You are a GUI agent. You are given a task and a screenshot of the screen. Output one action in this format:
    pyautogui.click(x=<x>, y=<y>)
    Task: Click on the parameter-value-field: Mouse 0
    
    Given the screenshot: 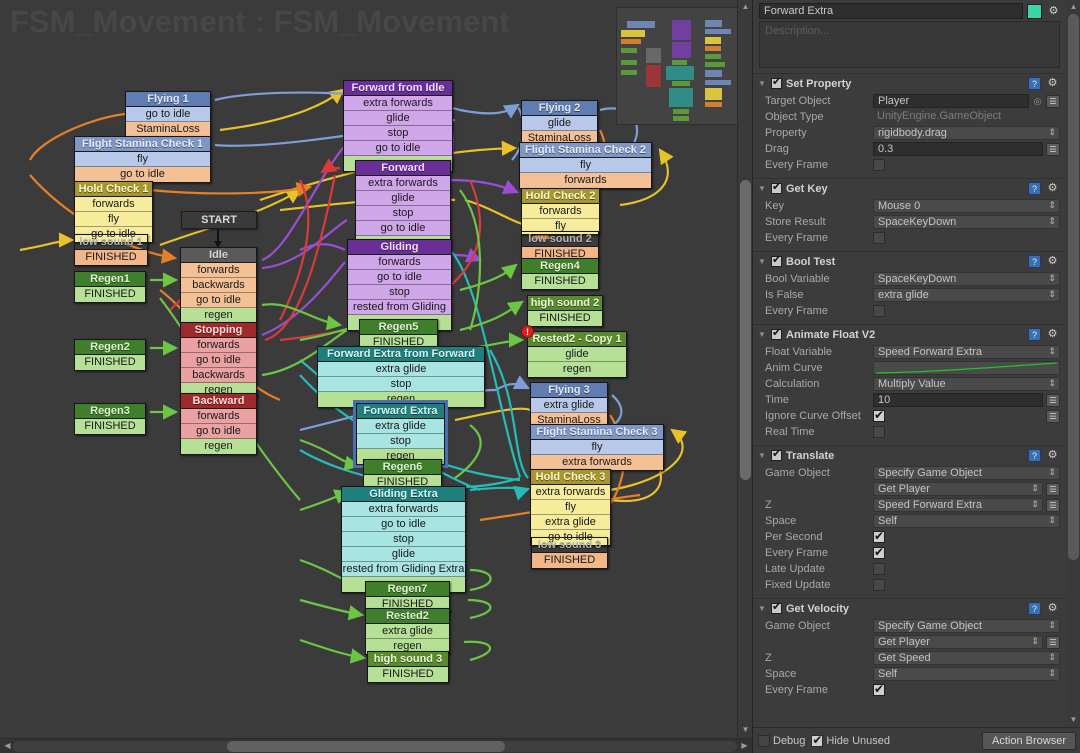 What is the action you would take?
    pyautogui.click(x=966, y=206)
    